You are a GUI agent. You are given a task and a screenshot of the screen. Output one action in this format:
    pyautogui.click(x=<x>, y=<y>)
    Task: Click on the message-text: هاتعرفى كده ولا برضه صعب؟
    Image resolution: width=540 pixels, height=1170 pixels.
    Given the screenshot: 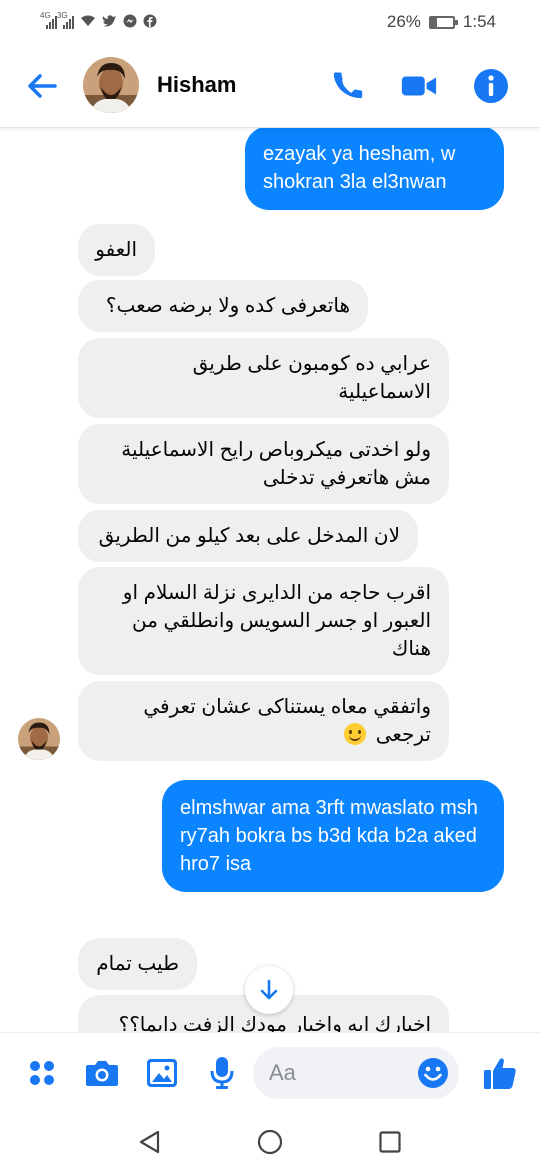 What is the action you would take?
    pyautogui.click(x=227, y=306)
    